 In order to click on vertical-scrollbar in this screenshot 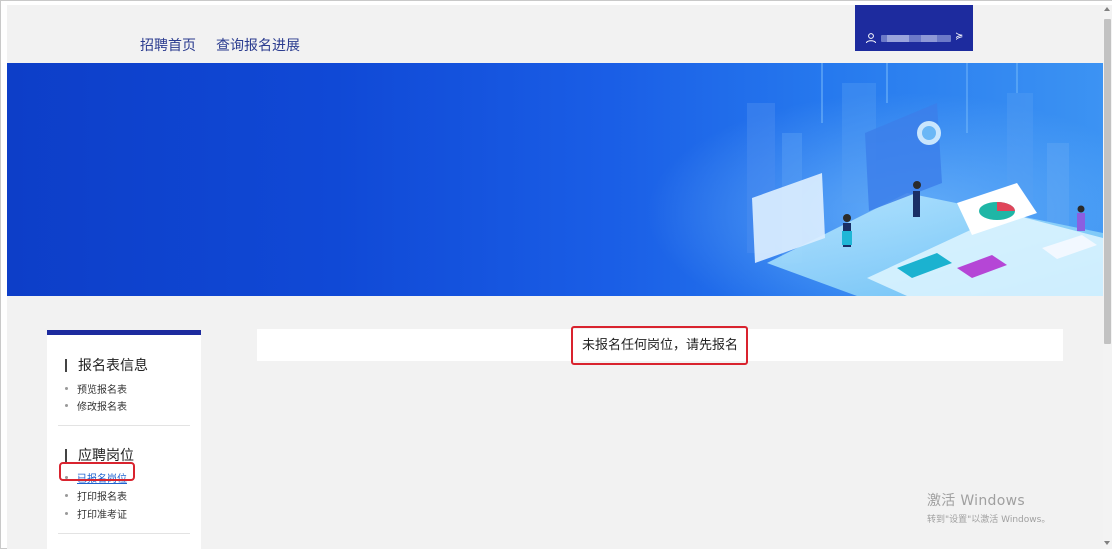, I will do `click(1107, 277)`.